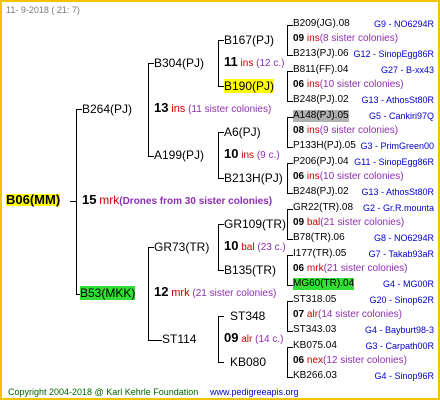 This screenshot has width=440, height=400. I want to click on gen4-generation-info: G5 - Cankiri97Q, so click(401, 116).